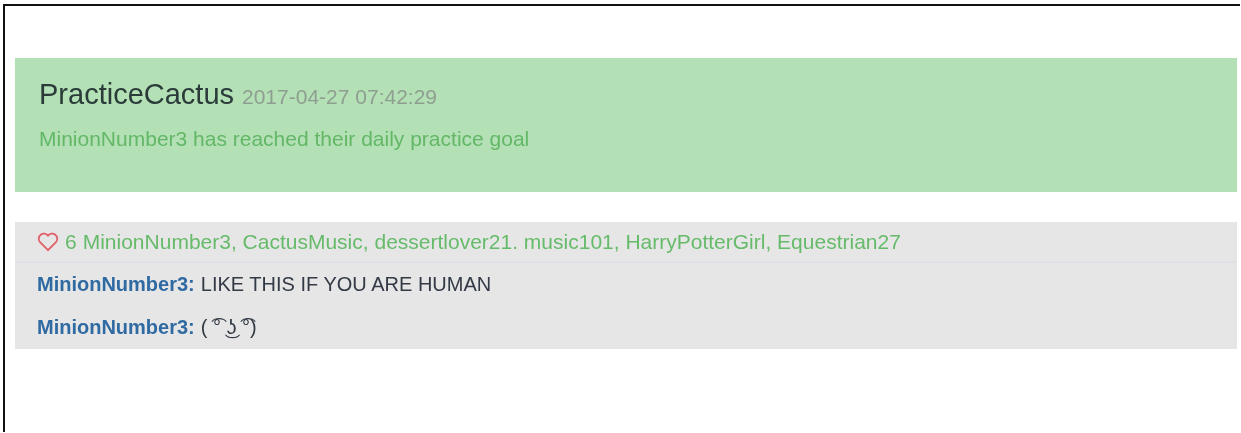 The image size is (1241, 433). Describe the element at coordinates (491, 242) in the screenshot. I see `liker-names: MinionNumber3, CactusMusic, dessertlover21. music101, HarryPotterGirl, Equestrian27` at that location.